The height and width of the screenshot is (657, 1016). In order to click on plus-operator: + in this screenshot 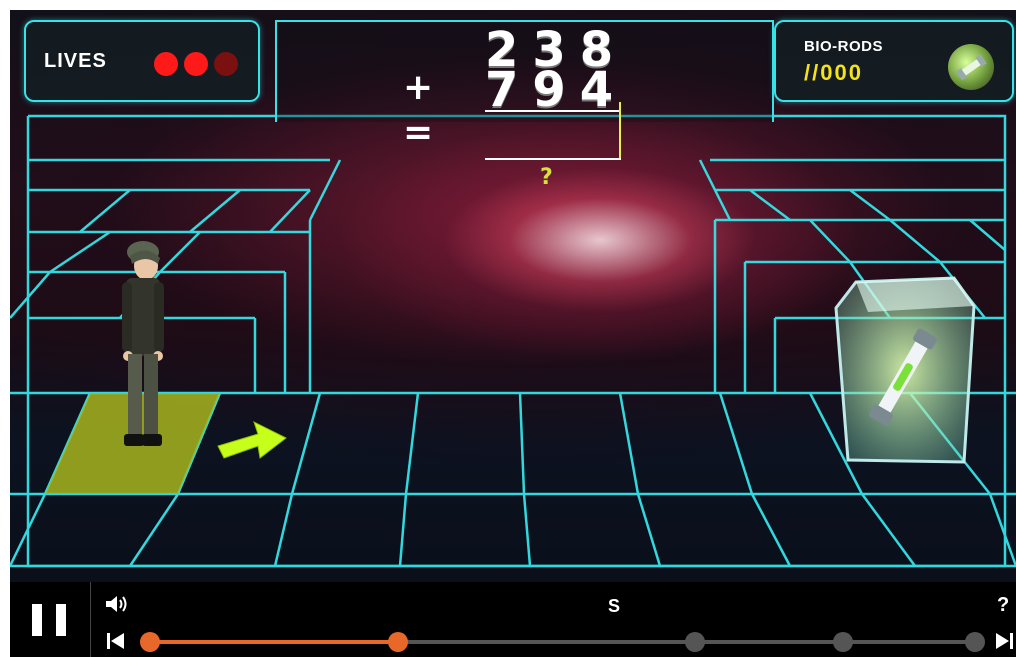, I will do `click(418, 87)`.